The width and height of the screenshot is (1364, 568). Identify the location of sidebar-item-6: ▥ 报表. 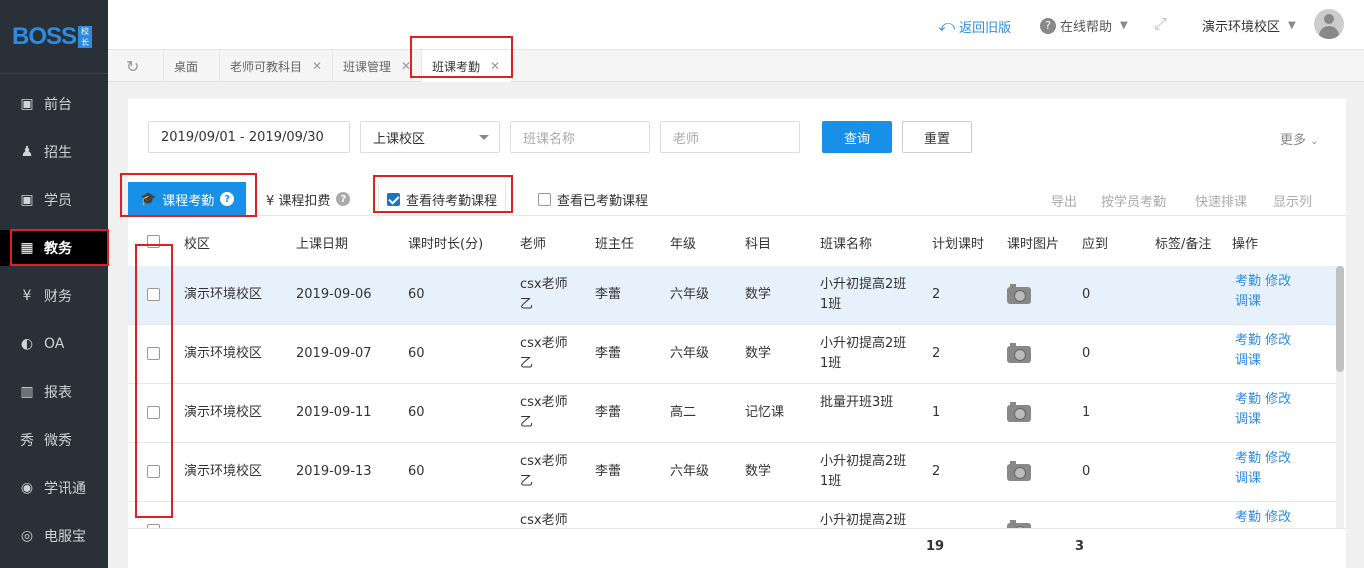
(54, 392).